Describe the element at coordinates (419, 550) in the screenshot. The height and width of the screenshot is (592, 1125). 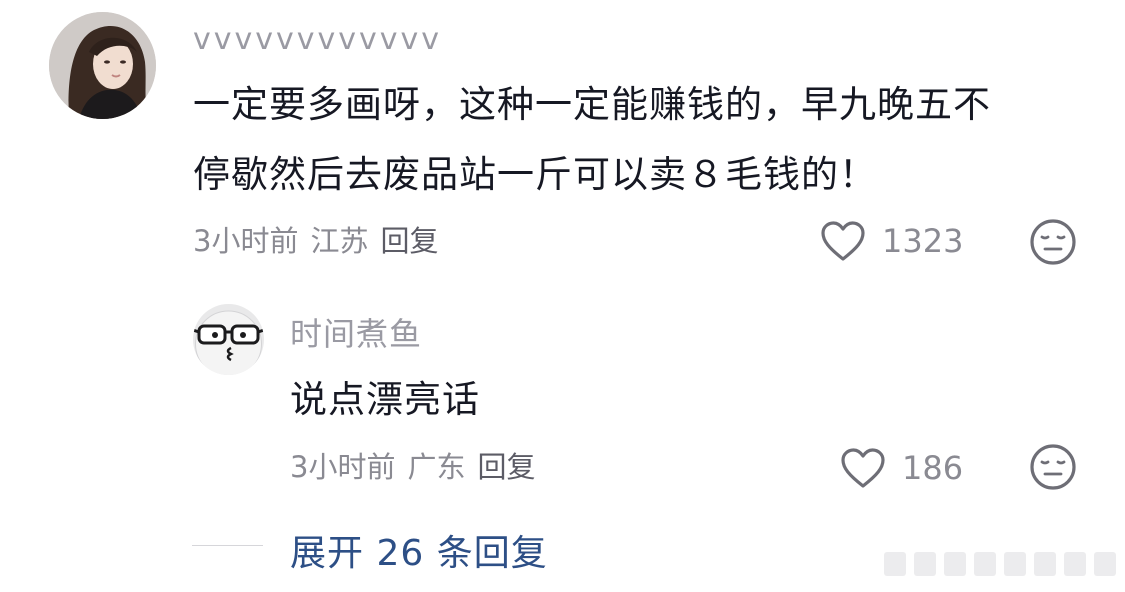
I see `expand-replies-button: 展开 26 条回复` at that location.